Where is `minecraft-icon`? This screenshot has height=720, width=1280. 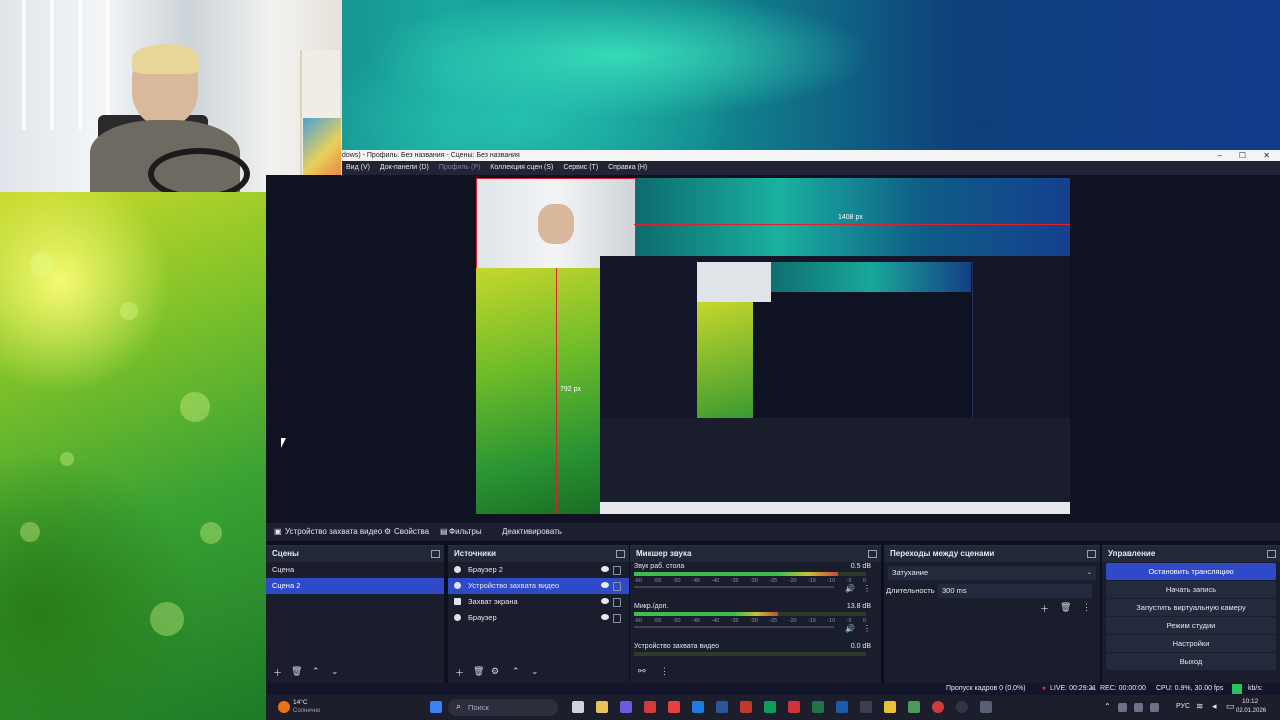
minecraft-icon is located at coordinates (914, 707).